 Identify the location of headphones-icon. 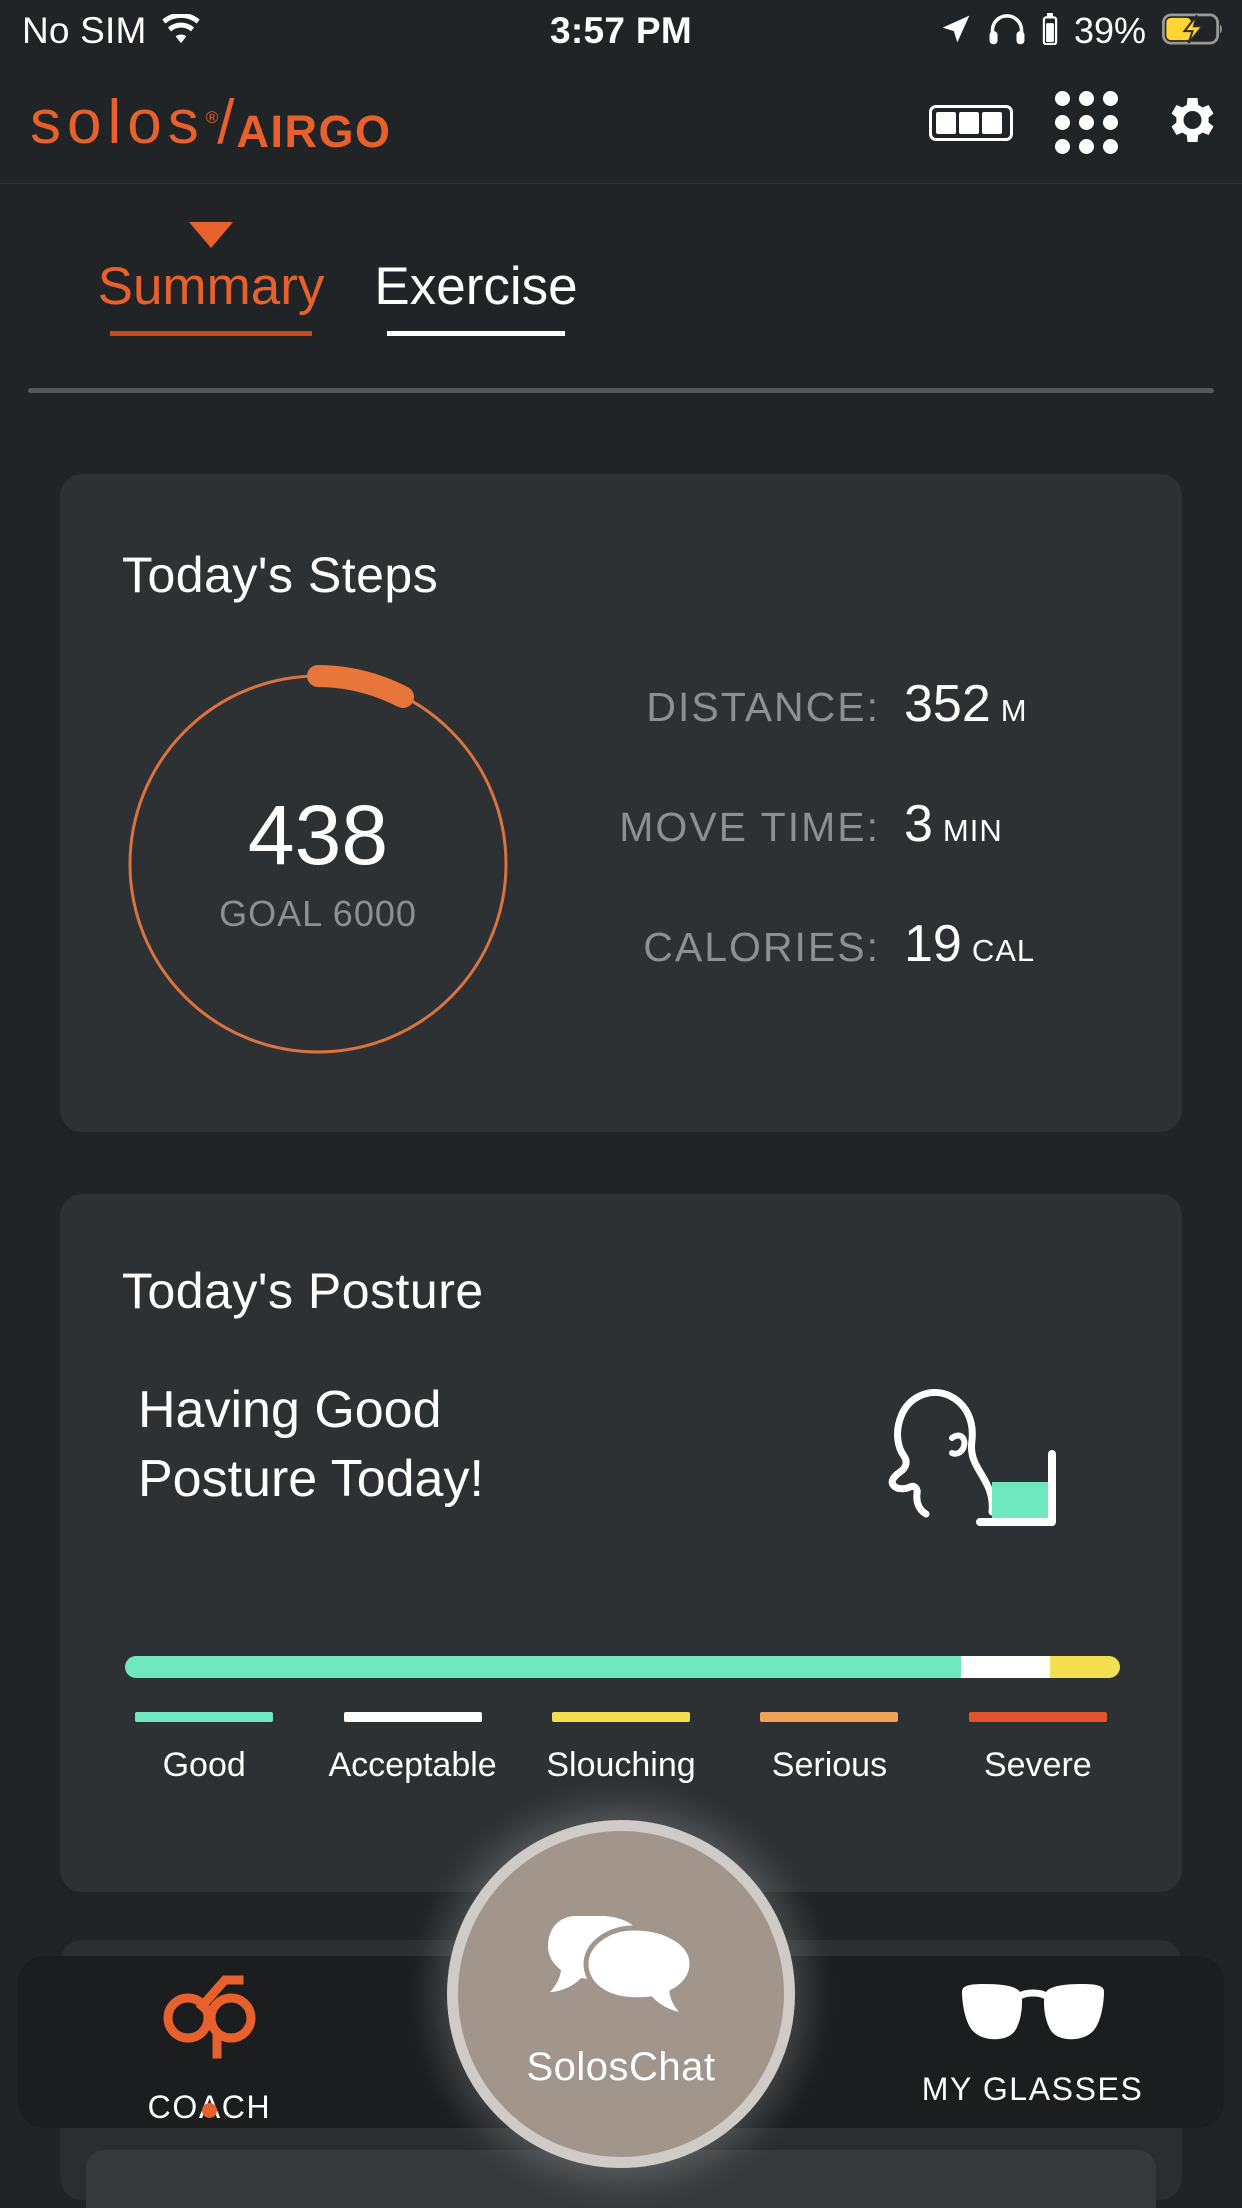
(1007, 31).